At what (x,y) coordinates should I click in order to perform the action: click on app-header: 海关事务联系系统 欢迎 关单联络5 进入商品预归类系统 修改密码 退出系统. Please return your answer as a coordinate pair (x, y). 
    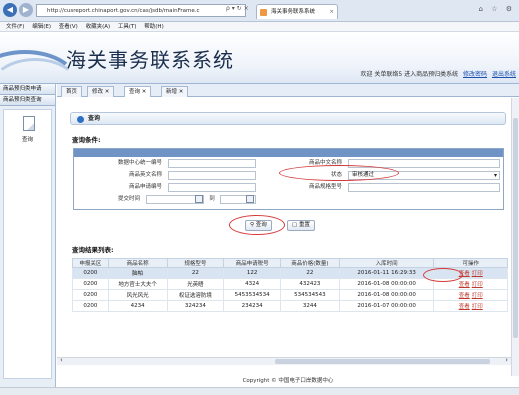
    Looking at the image, I should click on (259, 58).